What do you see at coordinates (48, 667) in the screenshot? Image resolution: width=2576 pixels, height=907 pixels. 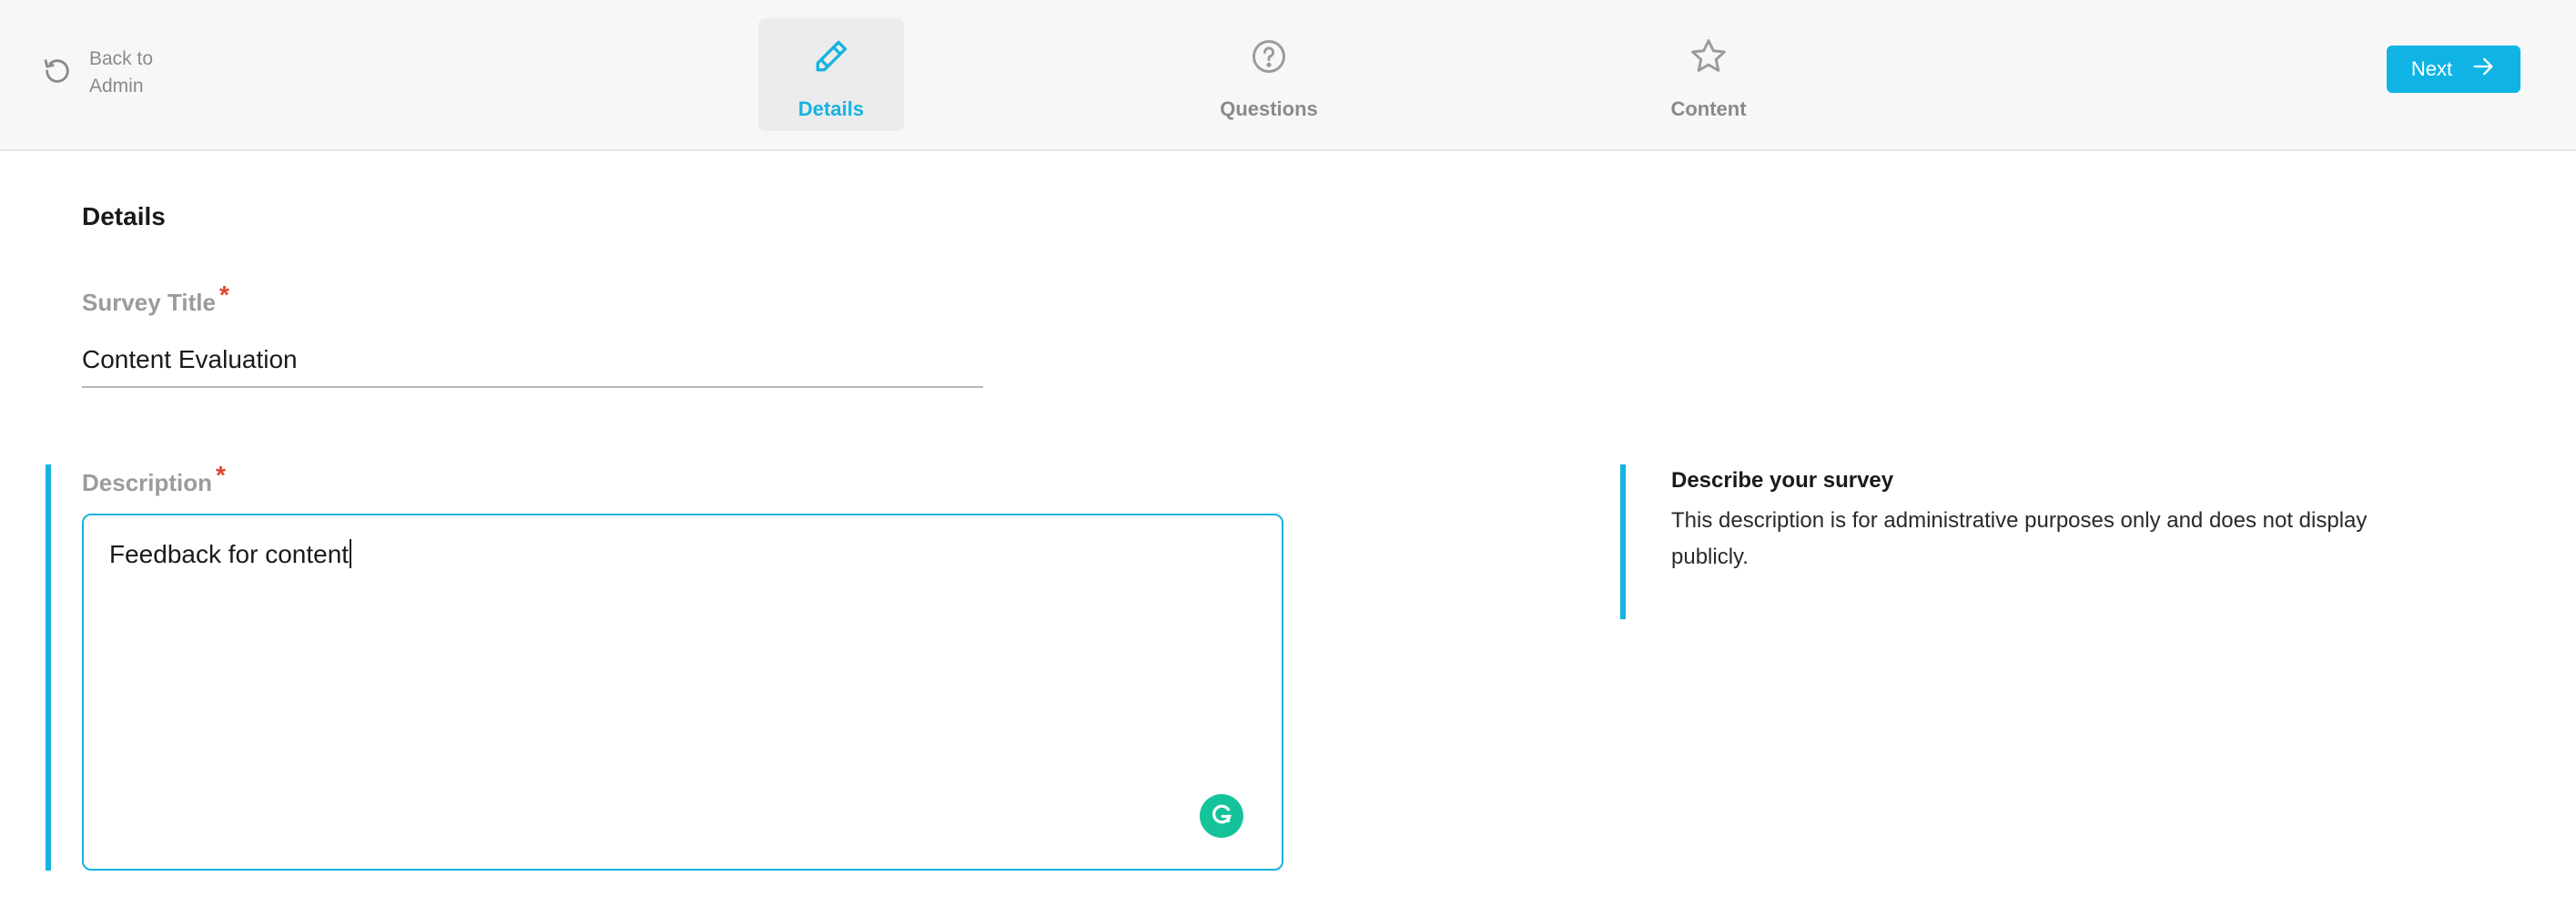 I see `description-focus-bar` at bounding box center [48, 667].